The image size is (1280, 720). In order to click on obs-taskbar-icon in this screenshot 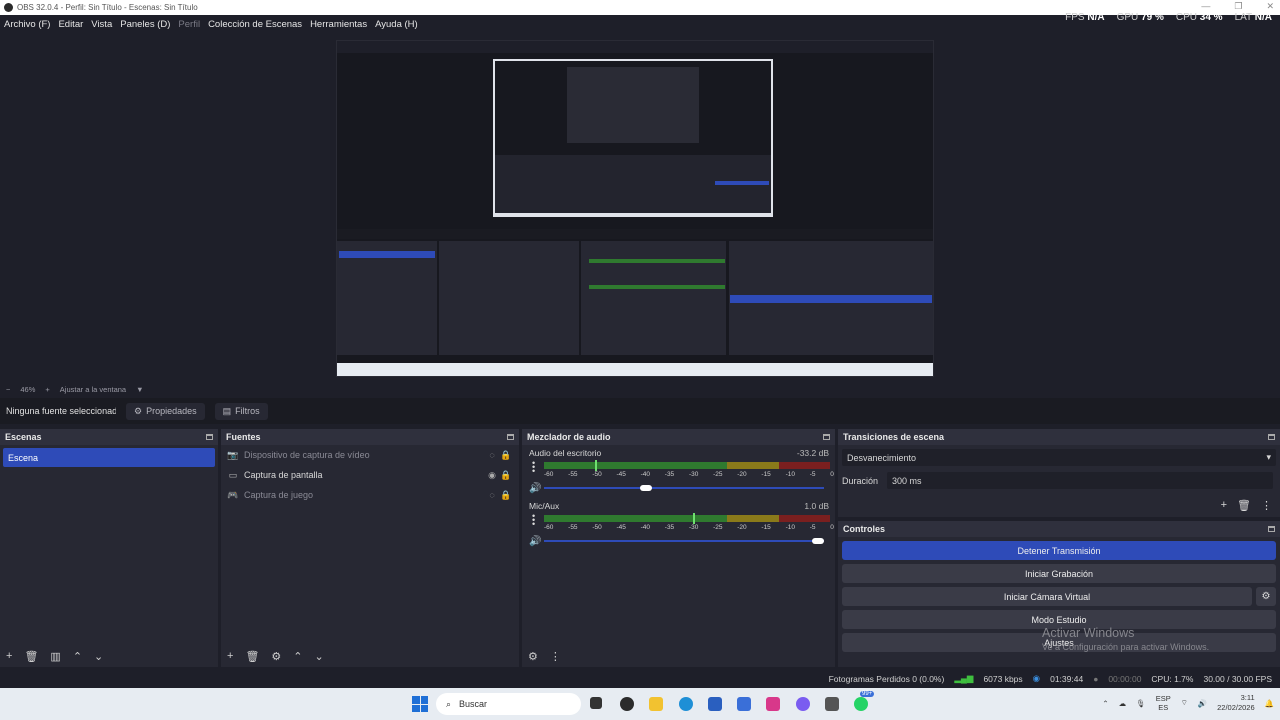, I will do `click(627, 704)`.